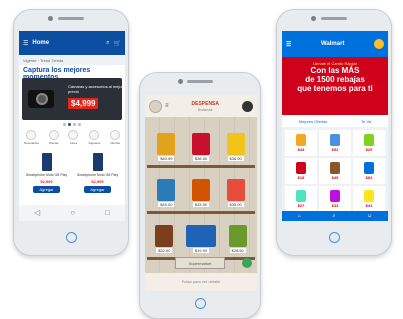  What do you see at coordinates (379, 44) in the screenshot?
I see `cart-icon` at bounding box center [379, 44].